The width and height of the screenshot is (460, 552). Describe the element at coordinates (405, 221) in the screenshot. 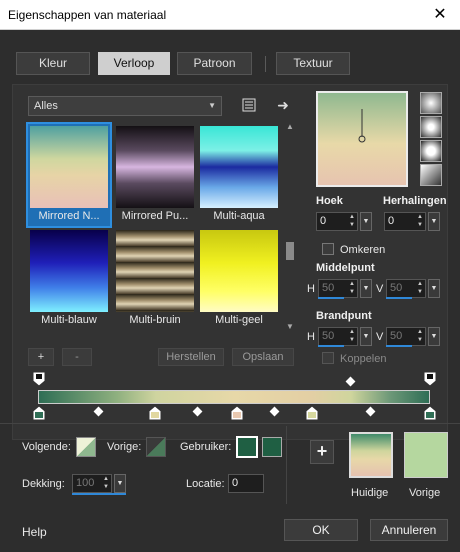

I see `repeats-input: 0 ▲ ▼` at that location.